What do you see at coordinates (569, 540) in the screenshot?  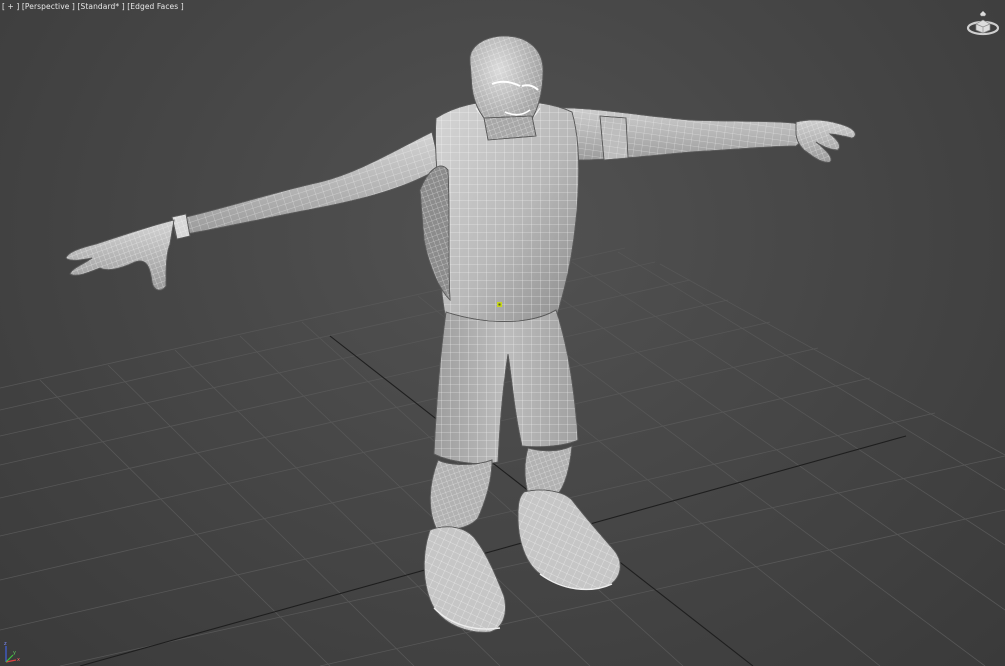 I see `right-shoe-mesh` at bounding box center [569, 540].